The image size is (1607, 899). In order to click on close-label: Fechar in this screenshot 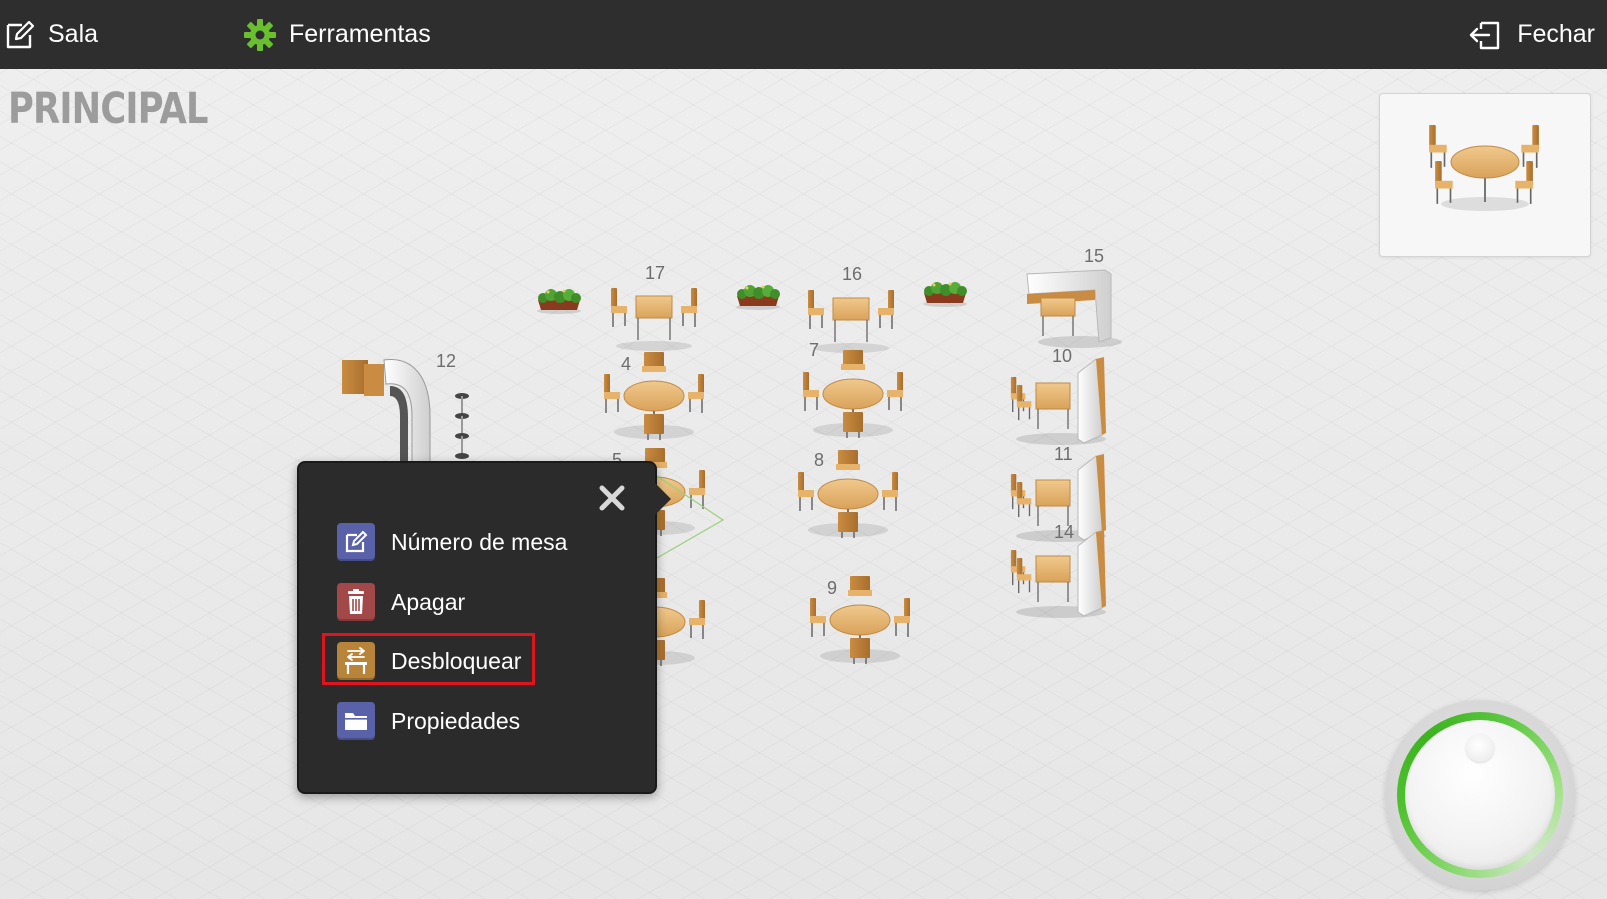, I will do `click(1556, 34)`.